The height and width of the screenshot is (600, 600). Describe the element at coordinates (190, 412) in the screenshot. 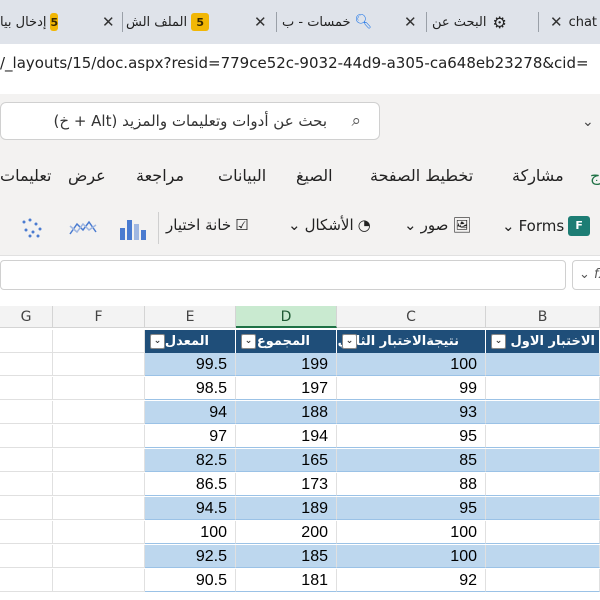

I see `table-cell: 94` at that location.